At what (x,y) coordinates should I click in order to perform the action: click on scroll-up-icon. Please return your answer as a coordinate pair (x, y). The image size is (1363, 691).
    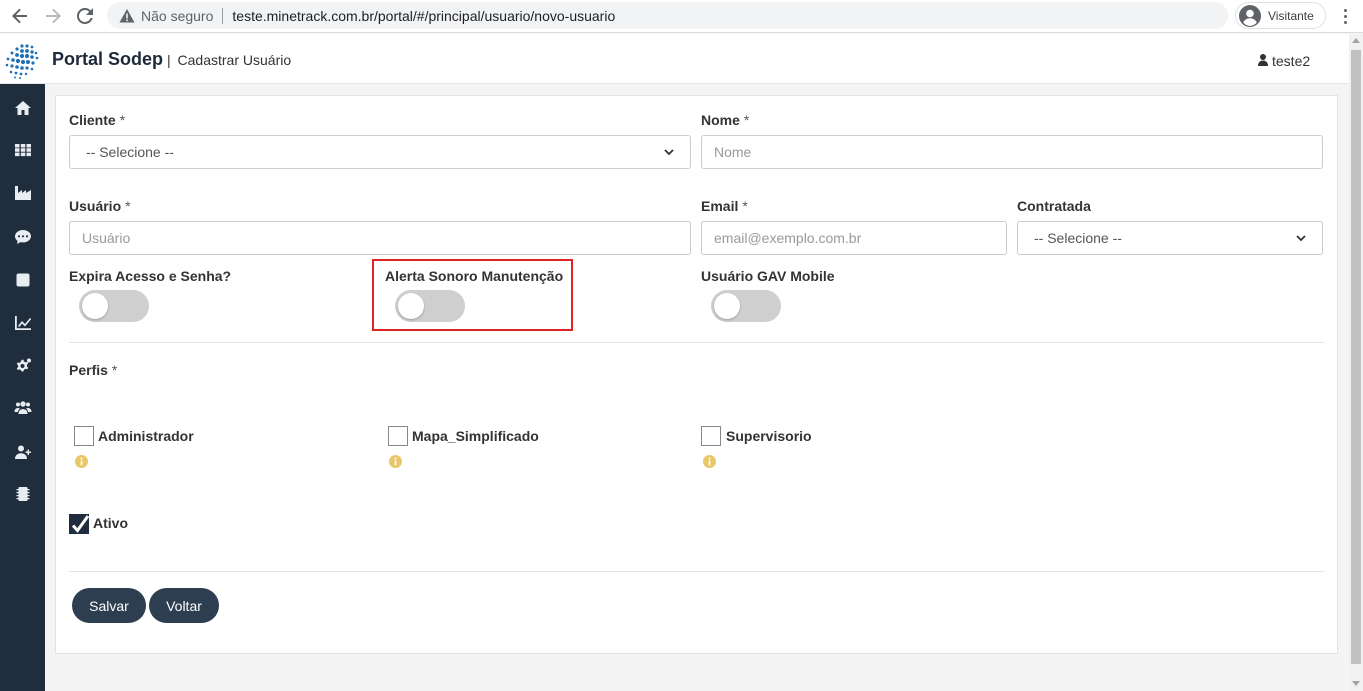
    Looking at the image, I should click on (1356, 40).